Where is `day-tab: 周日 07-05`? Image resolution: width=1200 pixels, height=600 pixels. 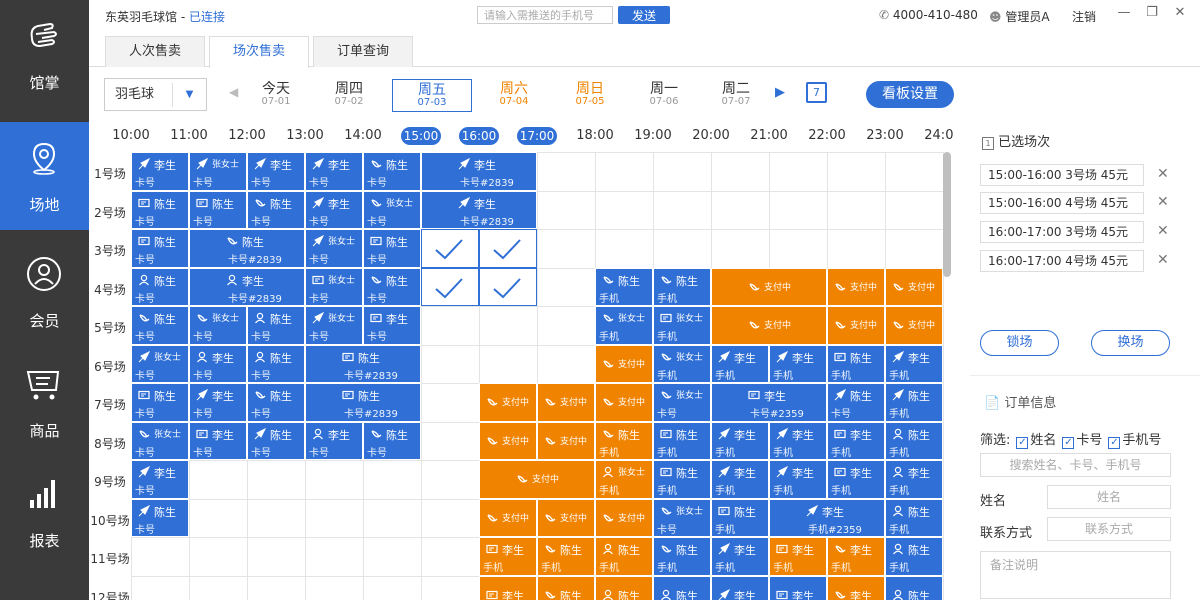
day-tab: 周日 07-05 is located at coordinates (590, 95).